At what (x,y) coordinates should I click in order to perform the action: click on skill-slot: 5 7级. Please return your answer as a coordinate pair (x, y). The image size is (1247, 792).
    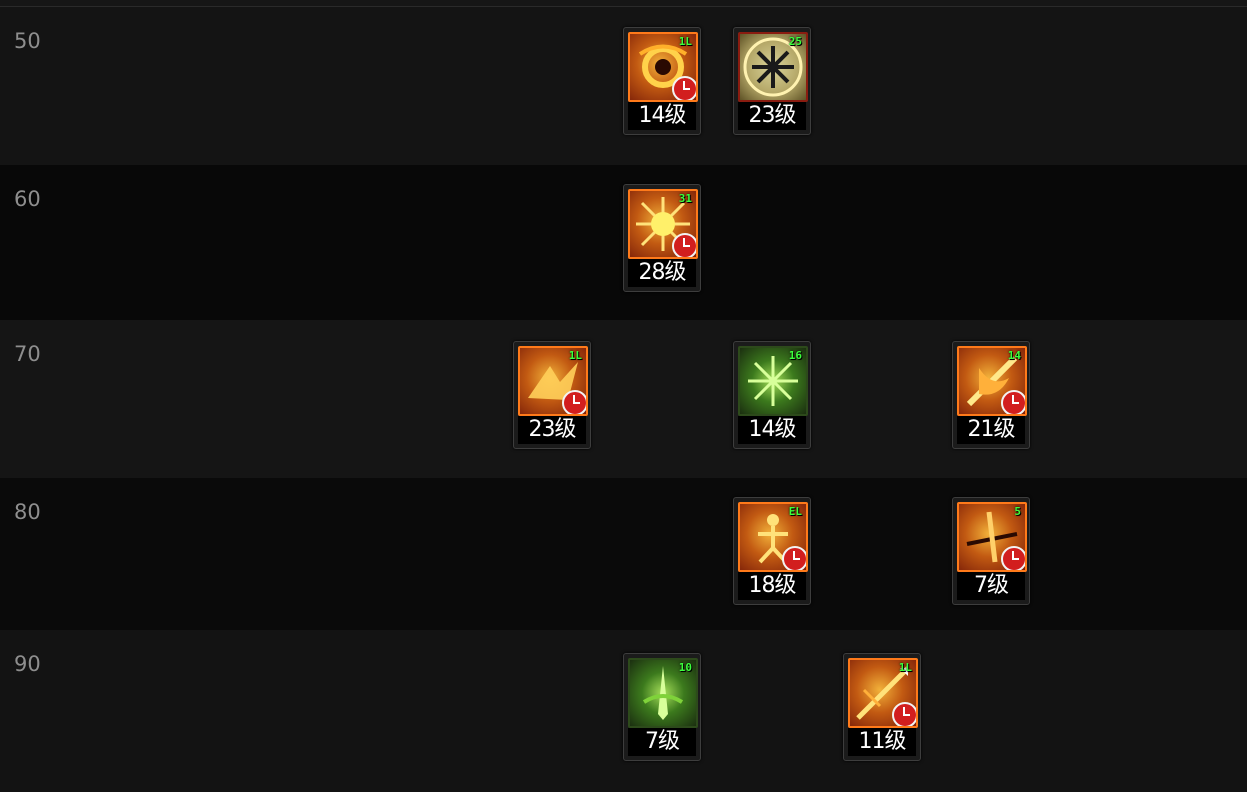
    Looking at the image, I should click on (991, 551).